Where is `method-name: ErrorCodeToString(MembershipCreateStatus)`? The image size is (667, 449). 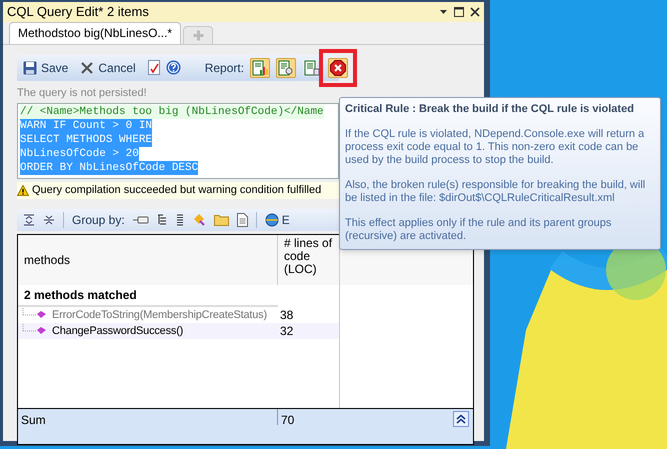
method-name: ErrorCodeToString(MembershipCreateStatus) is located at coordinates (159, 315).